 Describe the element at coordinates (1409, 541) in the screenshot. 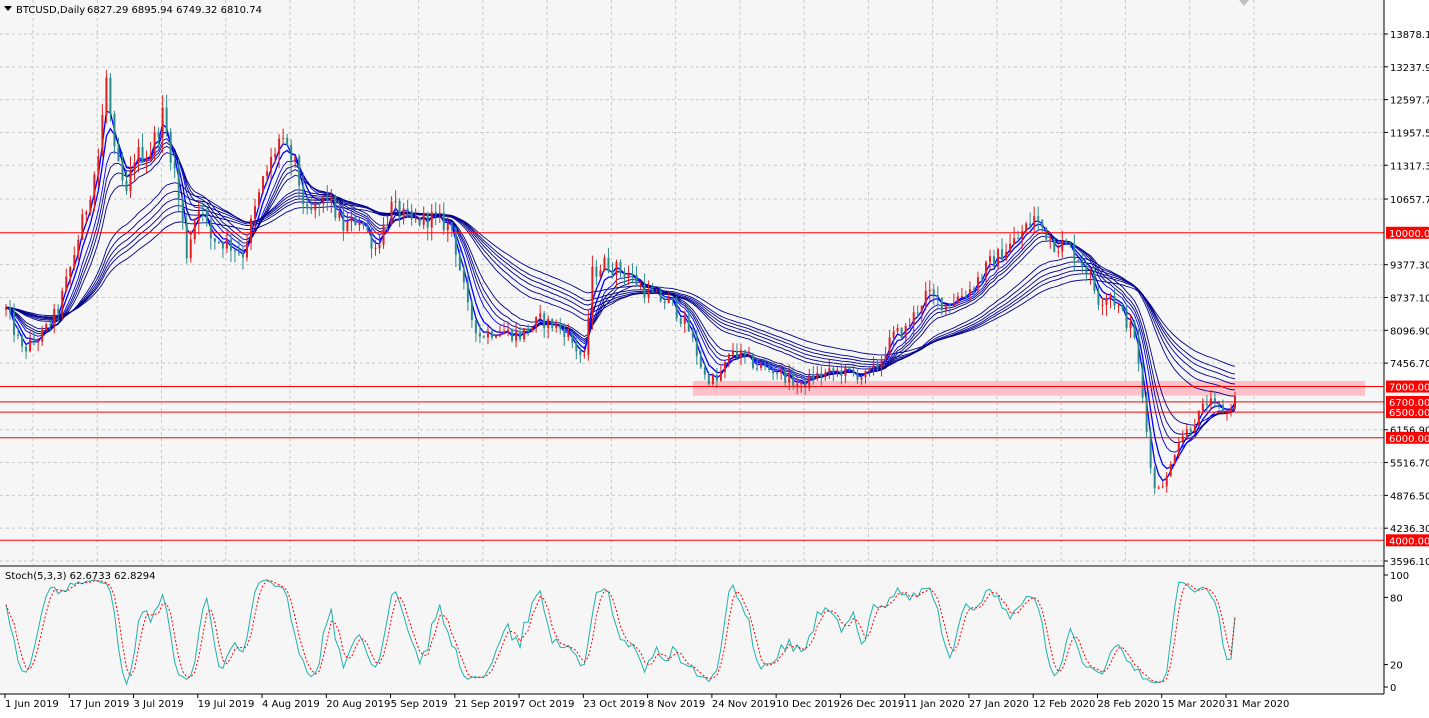

I see `level-label: 4000.00` at that location.